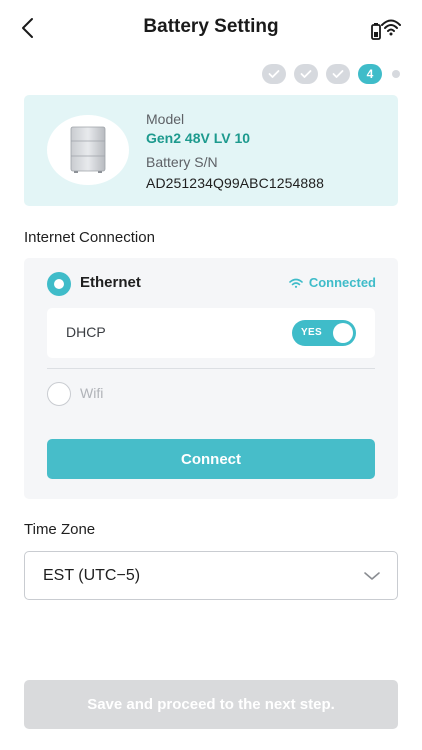  I want to click on battery-cabinet-icon, so click(88, 149).